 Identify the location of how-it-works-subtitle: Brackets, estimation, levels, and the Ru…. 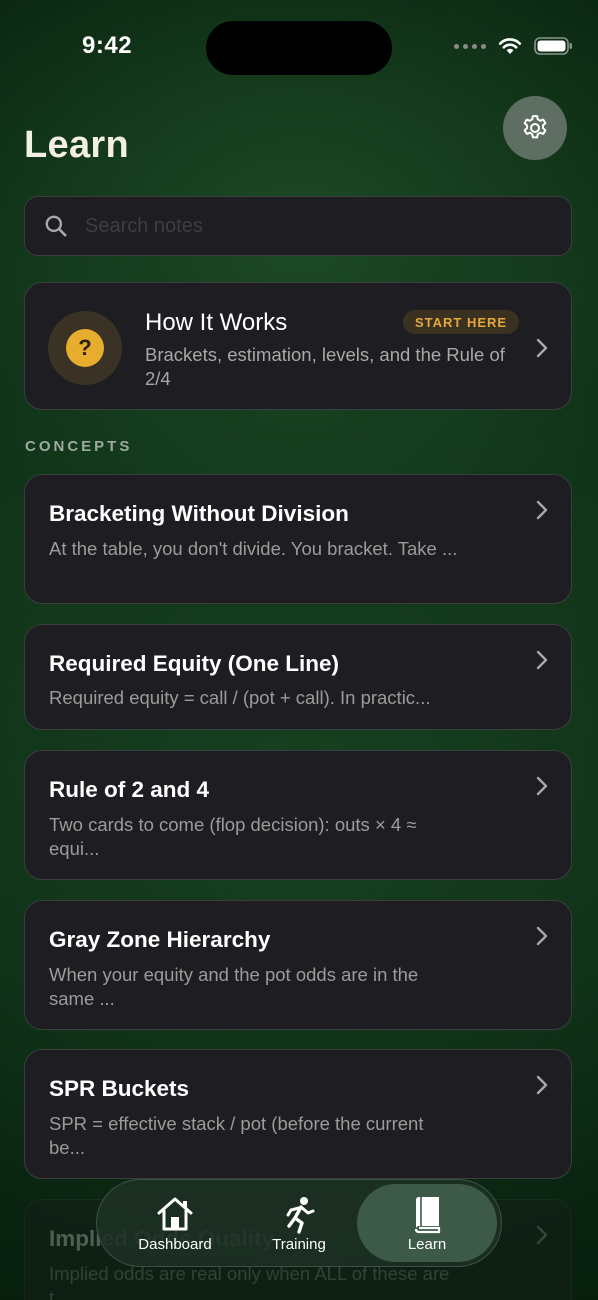
(325, 366).